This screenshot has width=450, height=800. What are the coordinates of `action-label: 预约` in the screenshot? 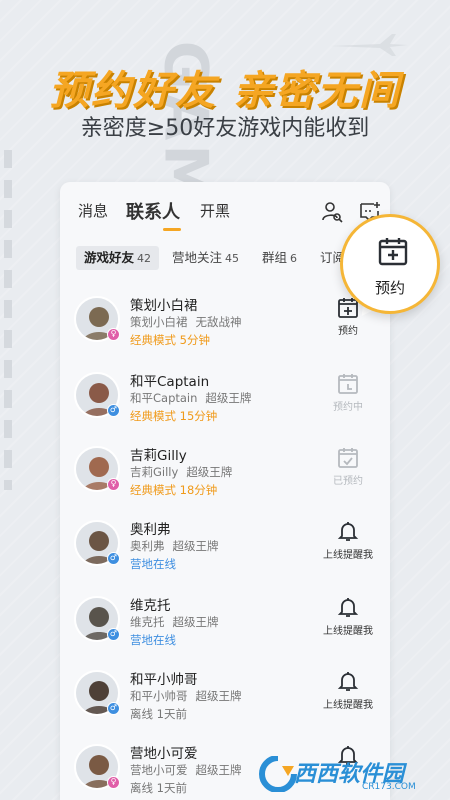 It's located at (348, 331).